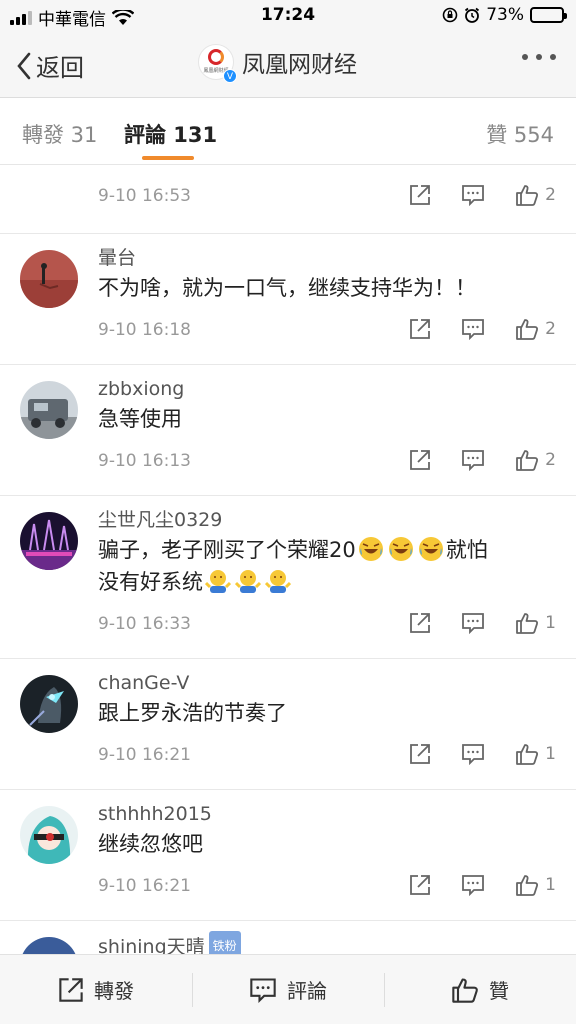  I want to click on account-header: 鳳凰網財經 V 凤凰网财经, so click(277, 63).